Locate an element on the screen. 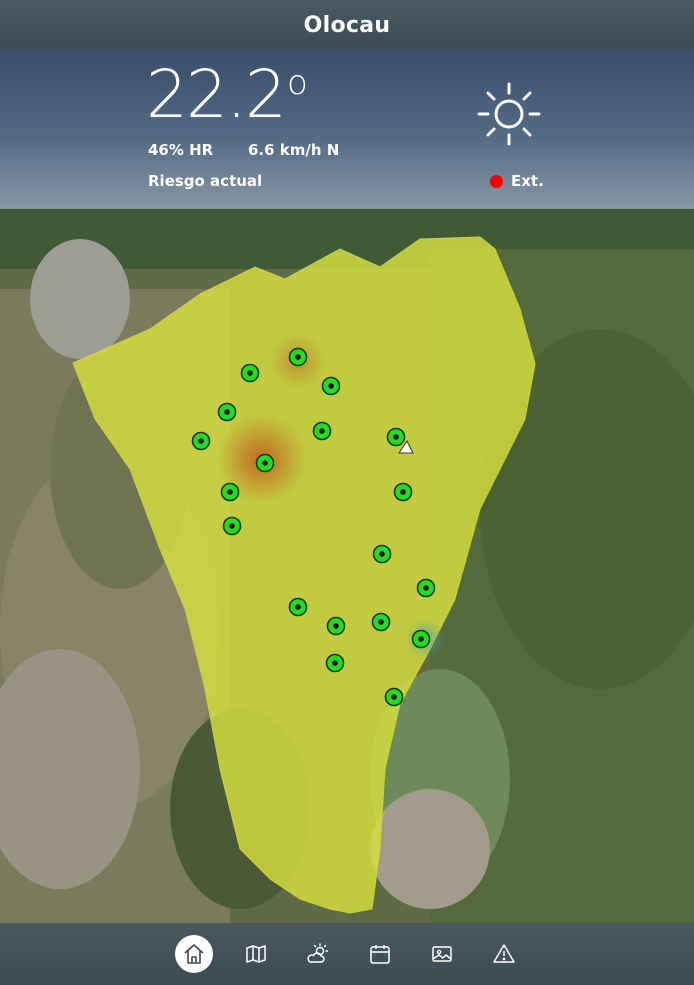 This screenshot has height=985, width=694. wind-value: 6.6 km/h N is located at coordinates (294, 150).